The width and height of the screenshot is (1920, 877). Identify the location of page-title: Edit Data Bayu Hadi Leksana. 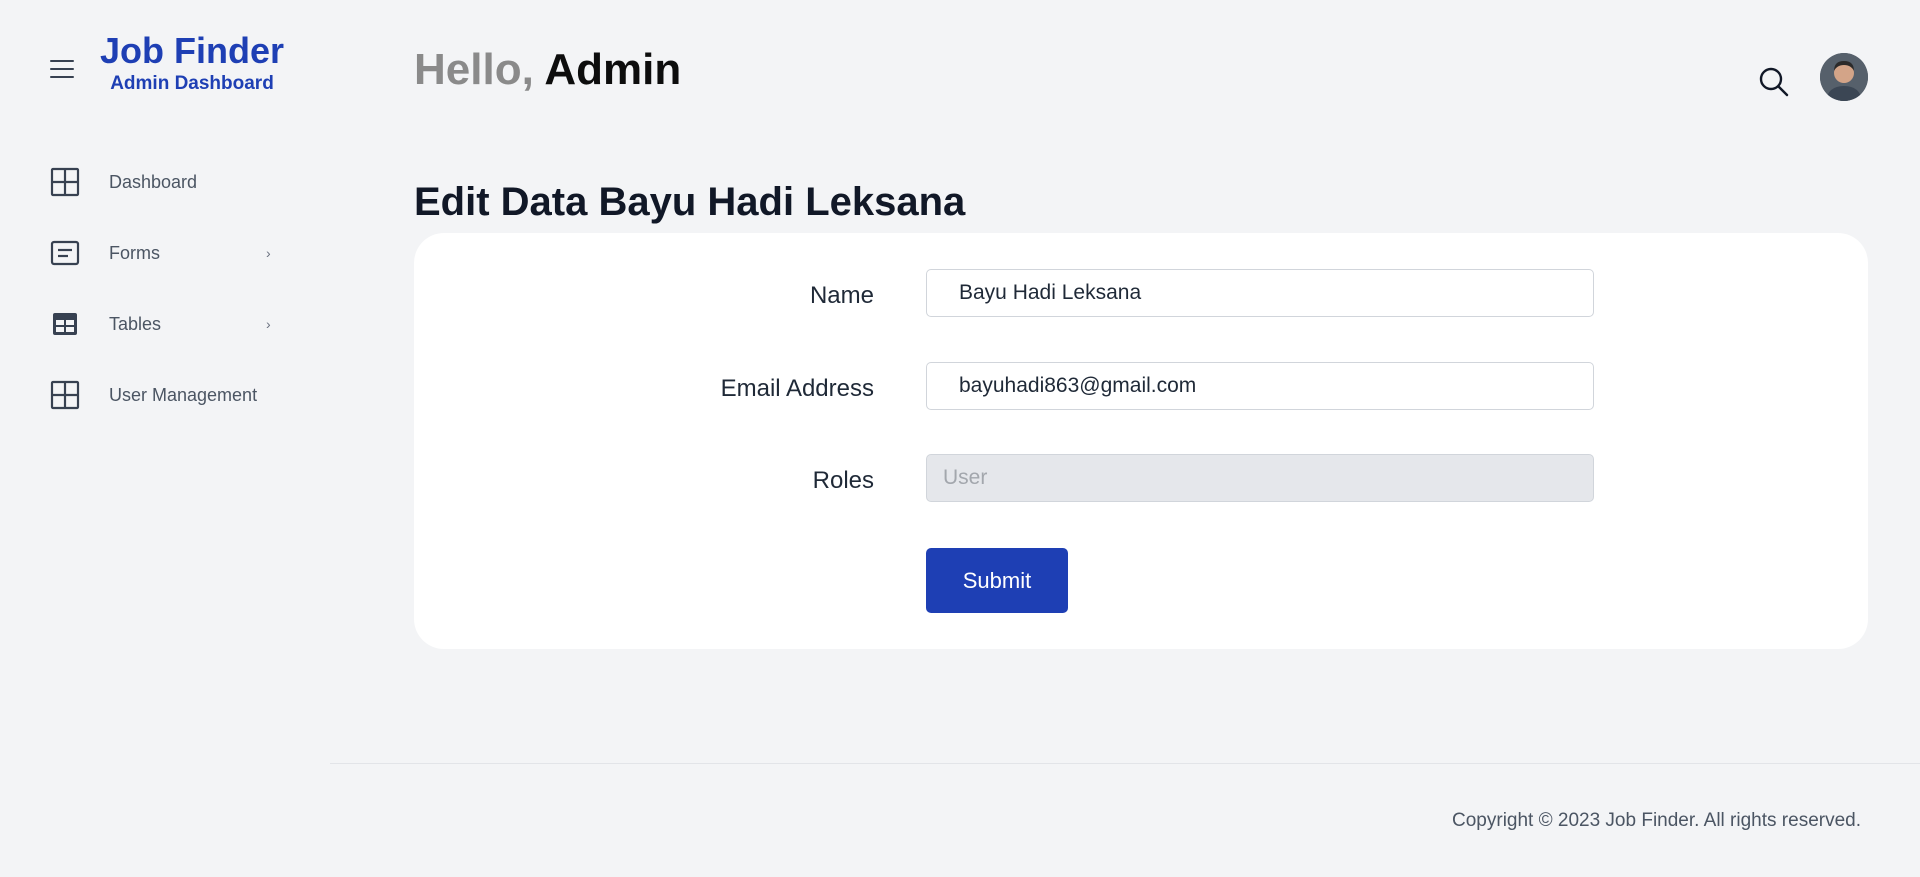
(690, 202).